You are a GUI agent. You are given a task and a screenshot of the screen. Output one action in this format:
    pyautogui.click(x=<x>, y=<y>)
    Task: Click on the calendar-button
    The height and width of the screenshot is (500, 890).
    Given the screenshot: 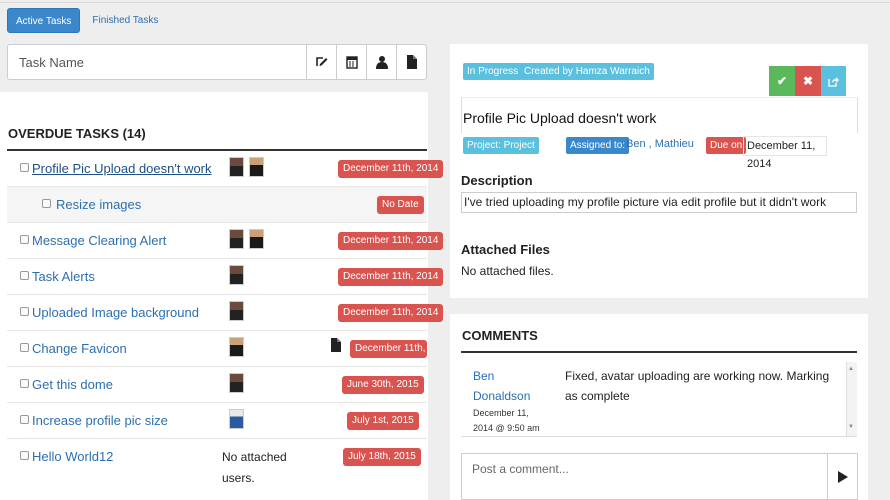 What is the action you would take?
    pyautogui.click(x=351, y=62)
    